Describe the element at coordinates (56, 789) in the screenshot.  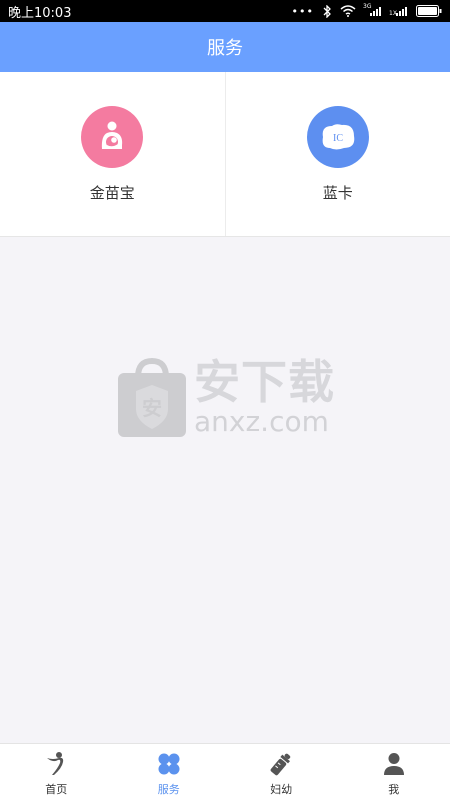
I see `tab-label: 首页` at that location.